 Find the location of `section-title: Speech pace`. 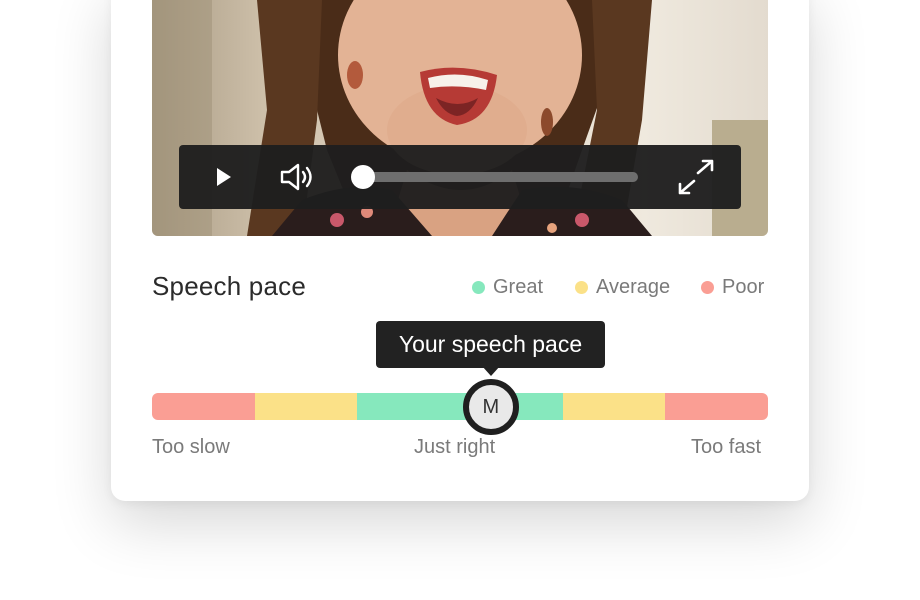

section-title: Speech pace is located at coordinates (229, 286).